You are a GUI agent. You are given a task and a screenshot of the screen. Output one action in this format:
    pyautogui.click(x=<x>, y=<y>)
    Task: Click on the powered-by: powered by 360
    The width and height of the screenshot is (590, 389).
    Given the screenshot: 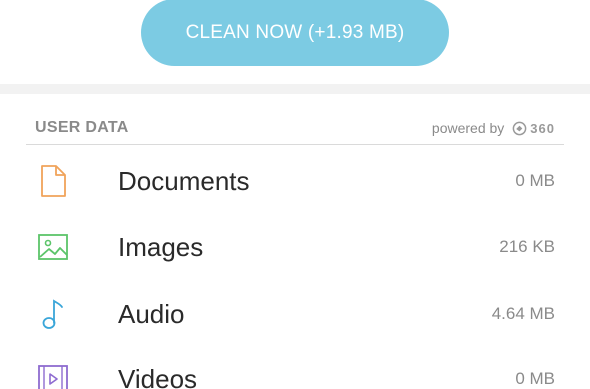 What is the action you would take?
    pyautogui.click(x=493, y=128)
    